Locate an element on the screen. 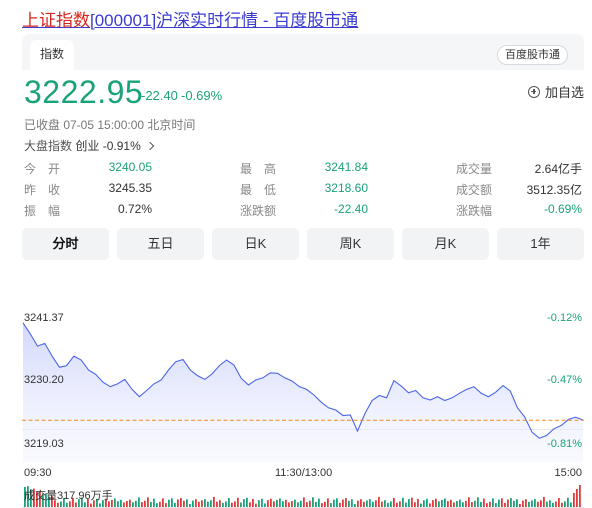 The image size is (592, 508). market-status: 已收盘 07-05 15:00:00 北京时间 is located at coordinates (110, 125).